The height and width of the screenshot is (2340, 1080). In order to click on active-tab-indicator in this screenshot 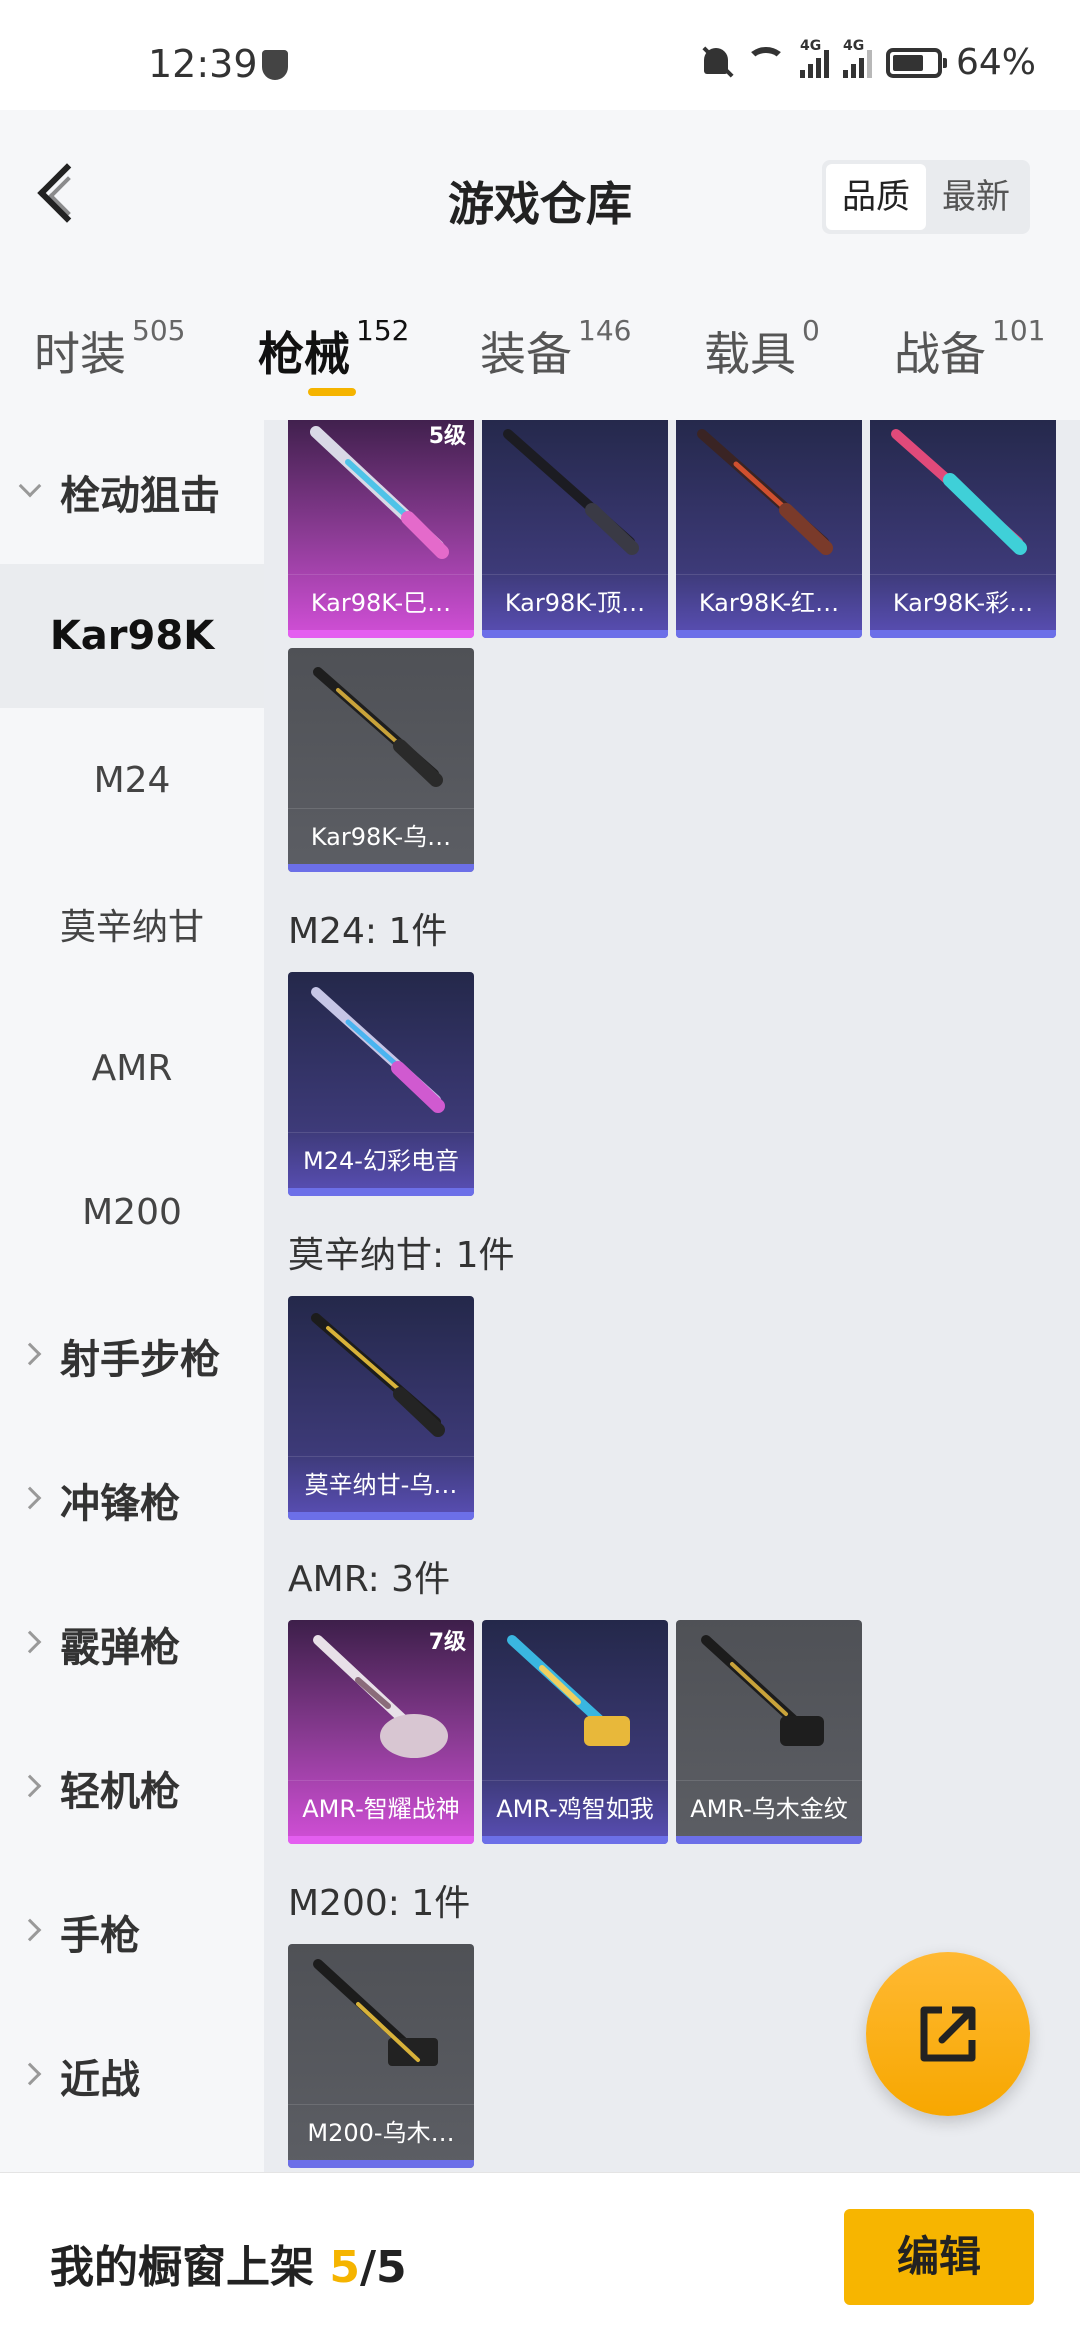, I will do `click(332, 392)`.